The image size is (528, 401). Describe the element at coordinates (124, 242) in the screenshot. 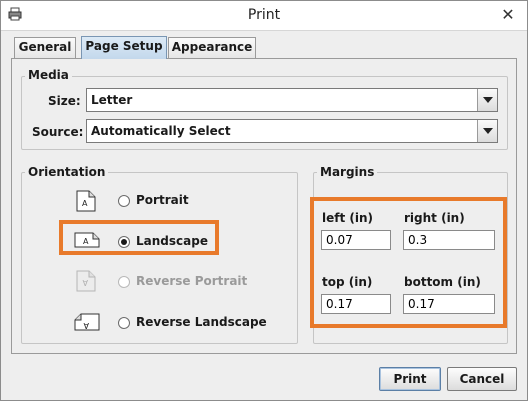

I see `landscape-radio` at that location.